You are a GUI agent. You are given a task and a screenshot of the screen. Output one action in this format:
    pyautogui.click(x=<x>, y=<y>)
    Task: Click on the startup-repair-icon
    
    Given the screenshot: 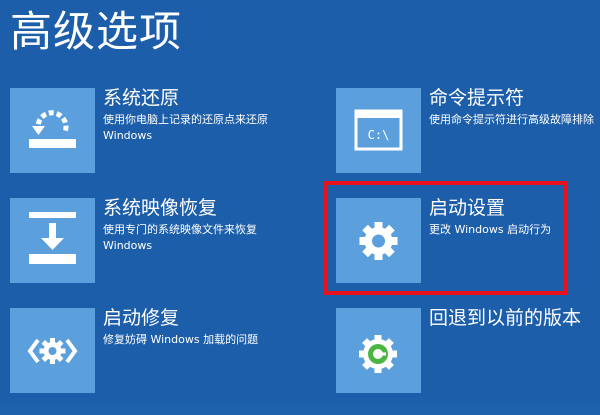 What is the action you would take?
    pyautogui.click(x=52, y=351)
    